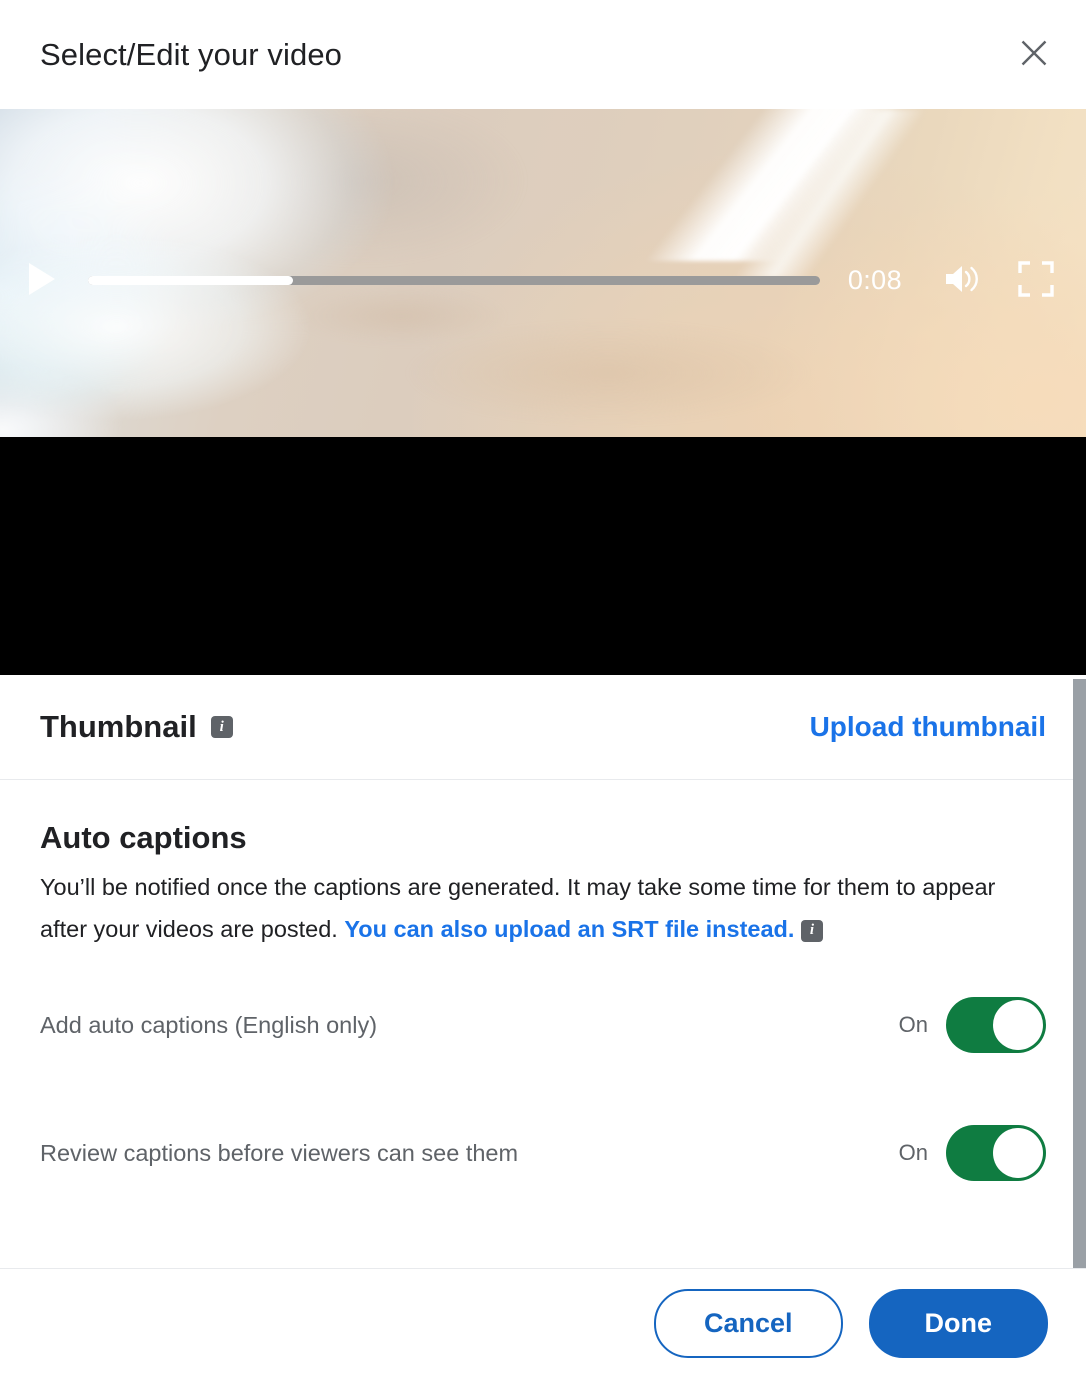  What do you see at coordinates (543, 54) in the screenshot?
I see `dialog-header: Select/Edit your video` at bounding box center [543, 54].